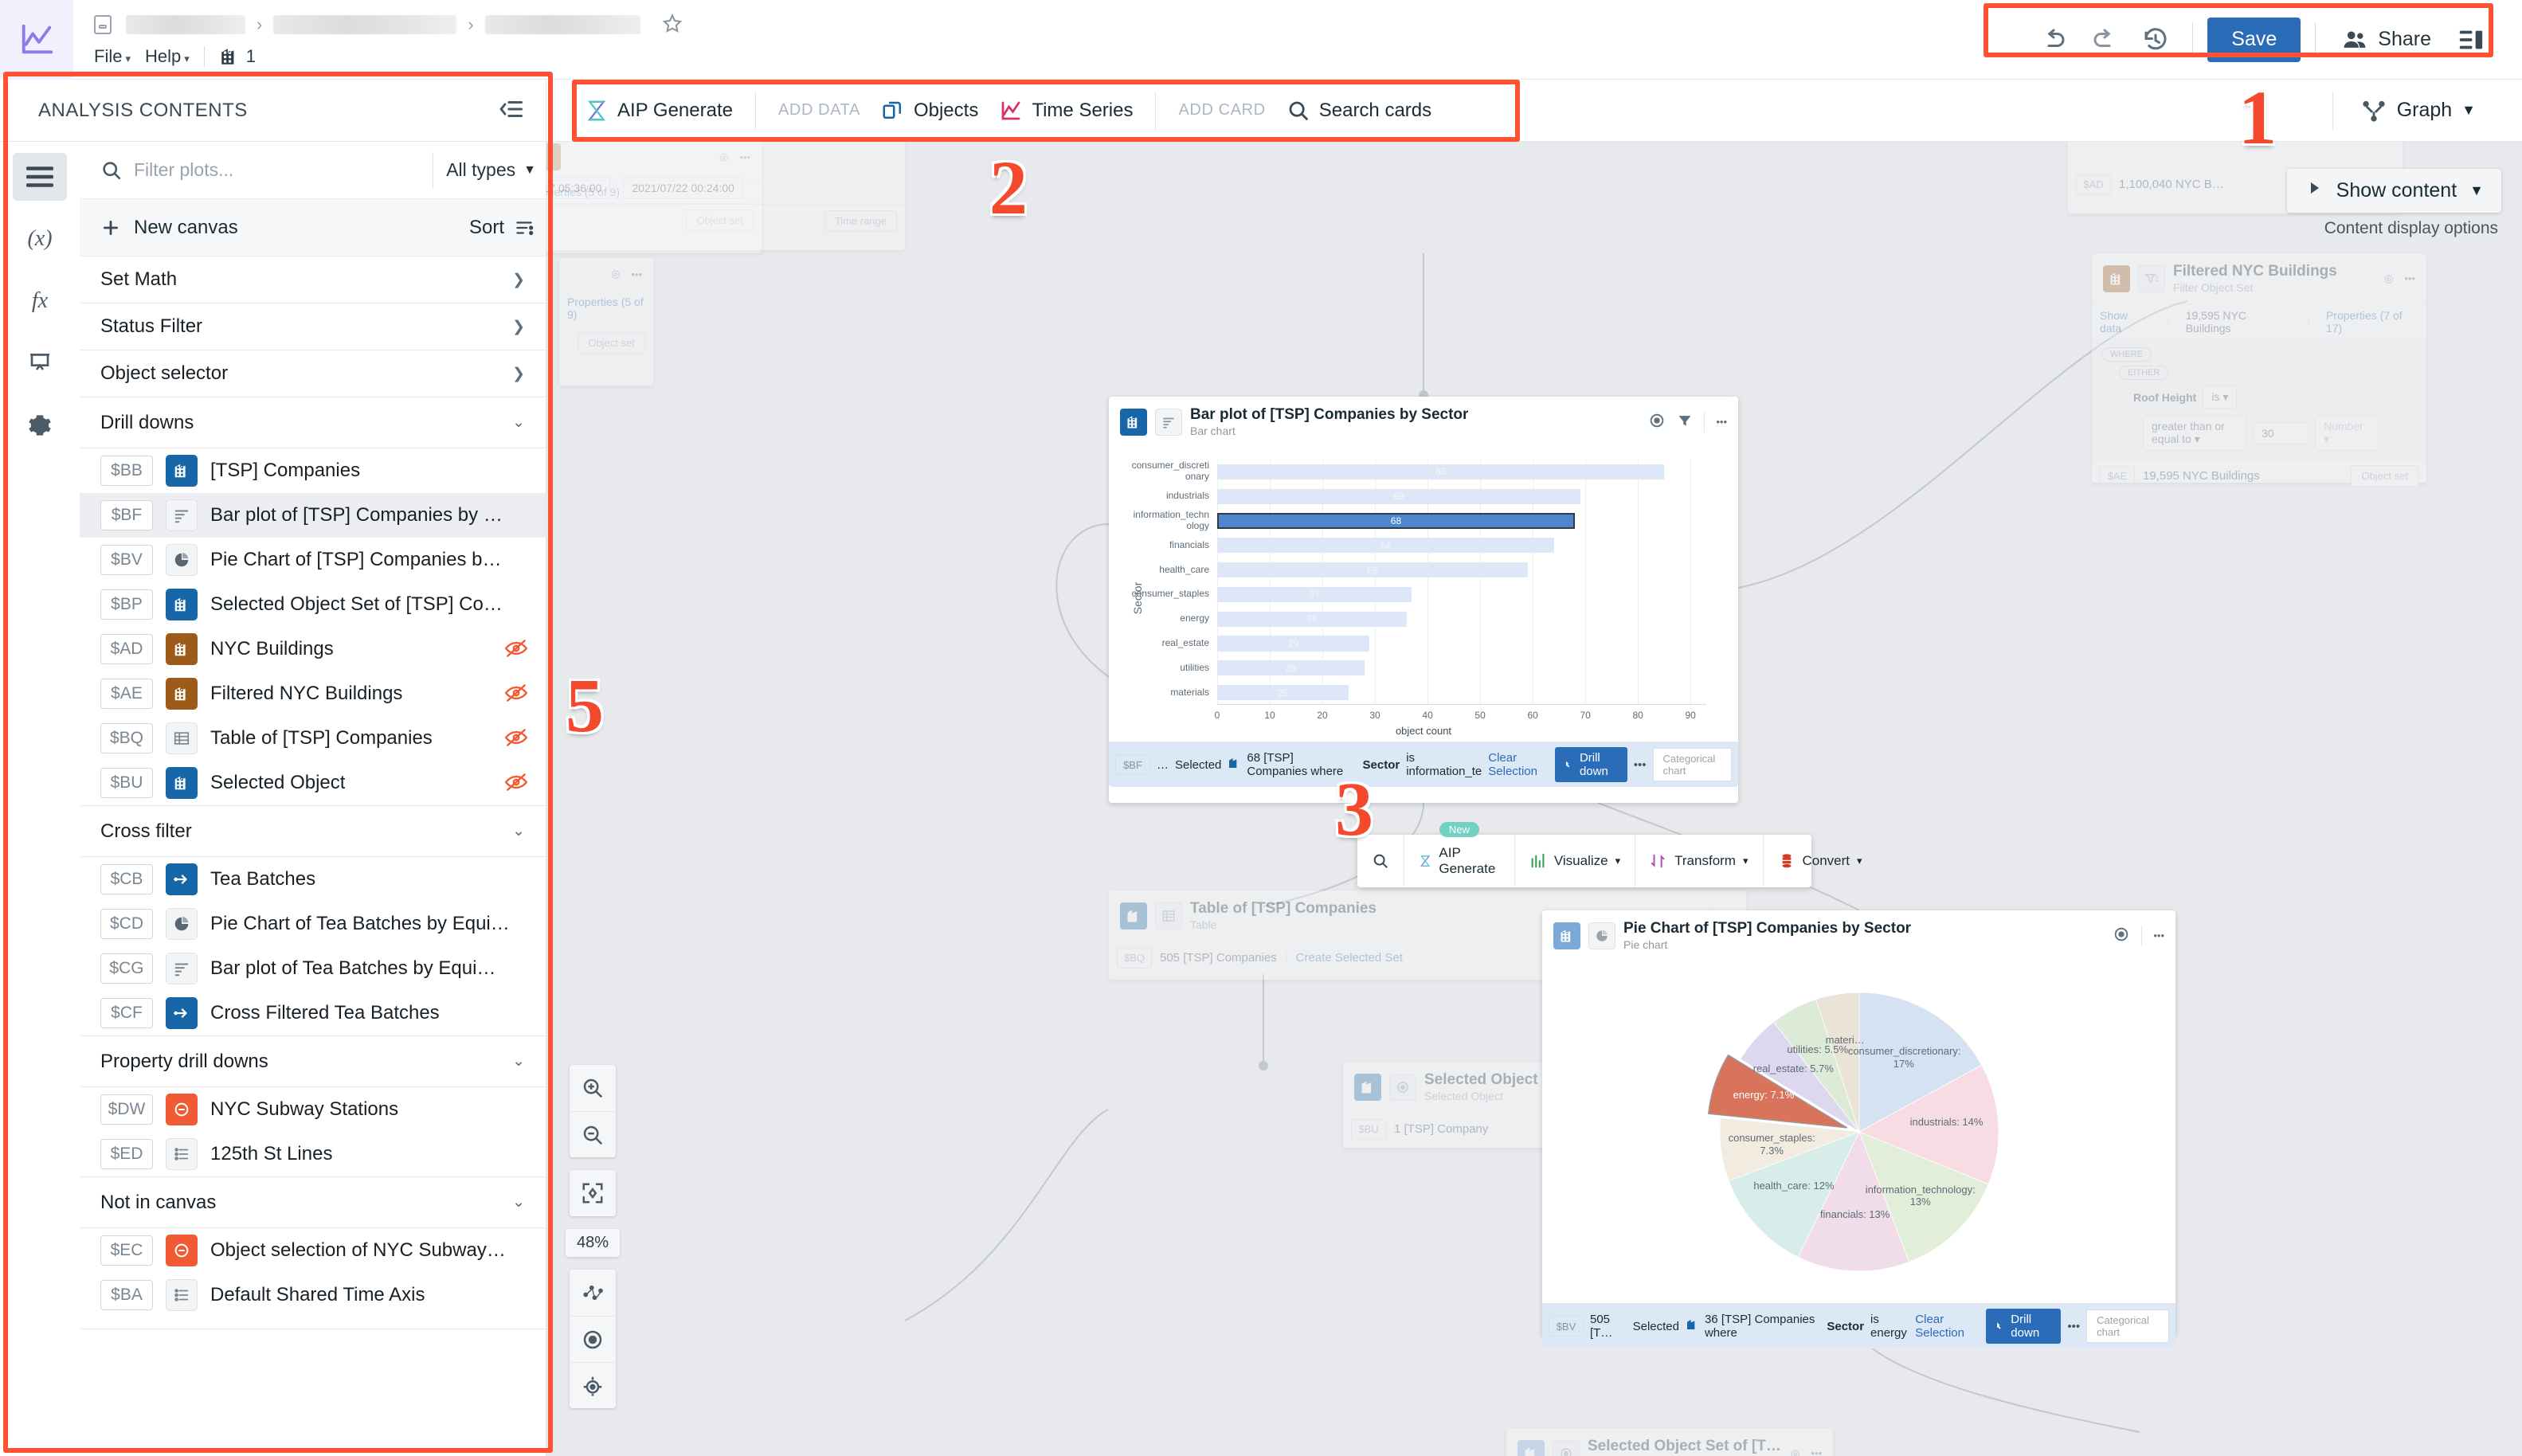  I want to click on right-panel-icon, so click(2471, 40).